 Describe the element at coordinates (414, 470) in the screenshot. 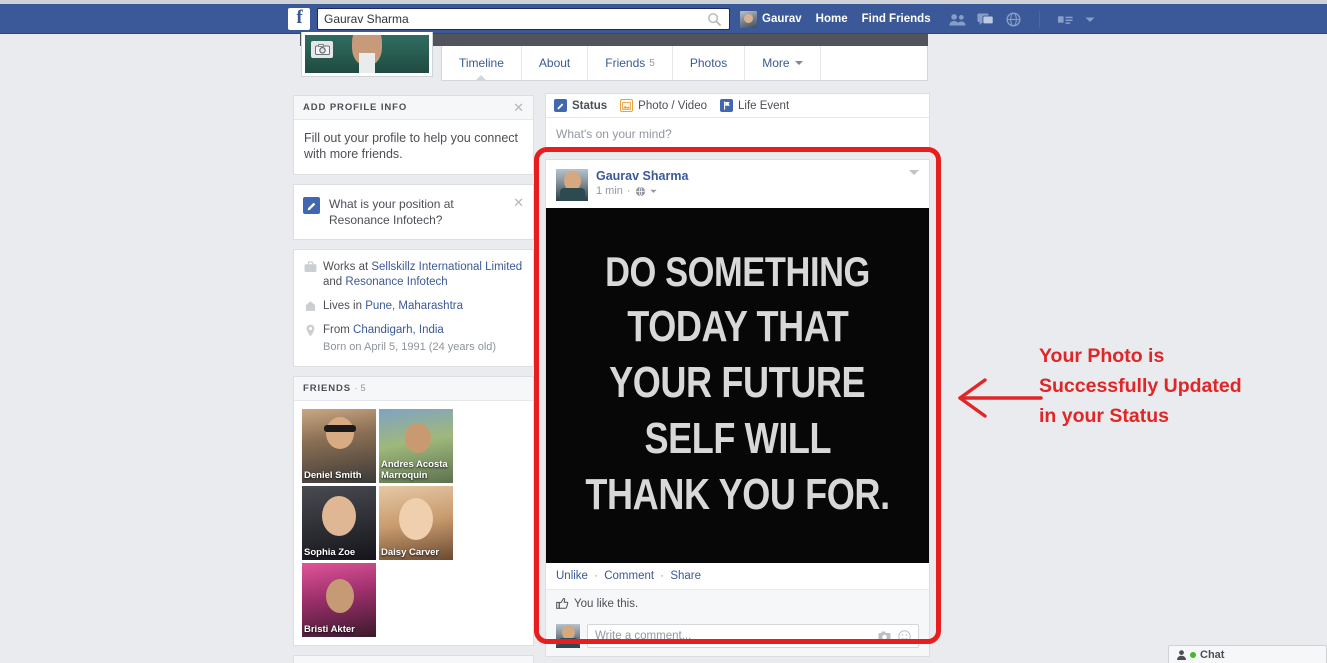

I see `friend-name: Andres Acosta Marroquin` at that location.